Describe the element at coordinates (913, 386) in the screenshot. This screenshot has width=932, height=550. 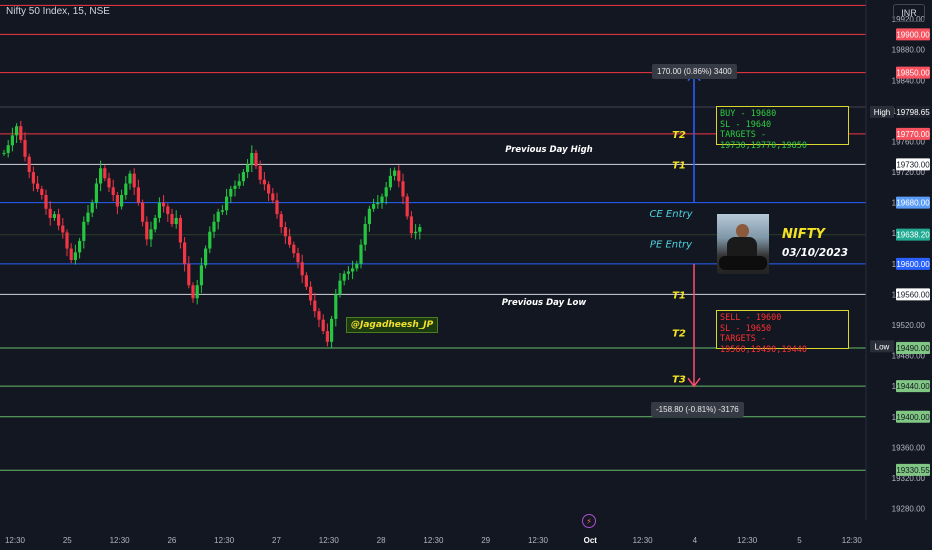
I see `price-badge-text: 19440.00` at that location.